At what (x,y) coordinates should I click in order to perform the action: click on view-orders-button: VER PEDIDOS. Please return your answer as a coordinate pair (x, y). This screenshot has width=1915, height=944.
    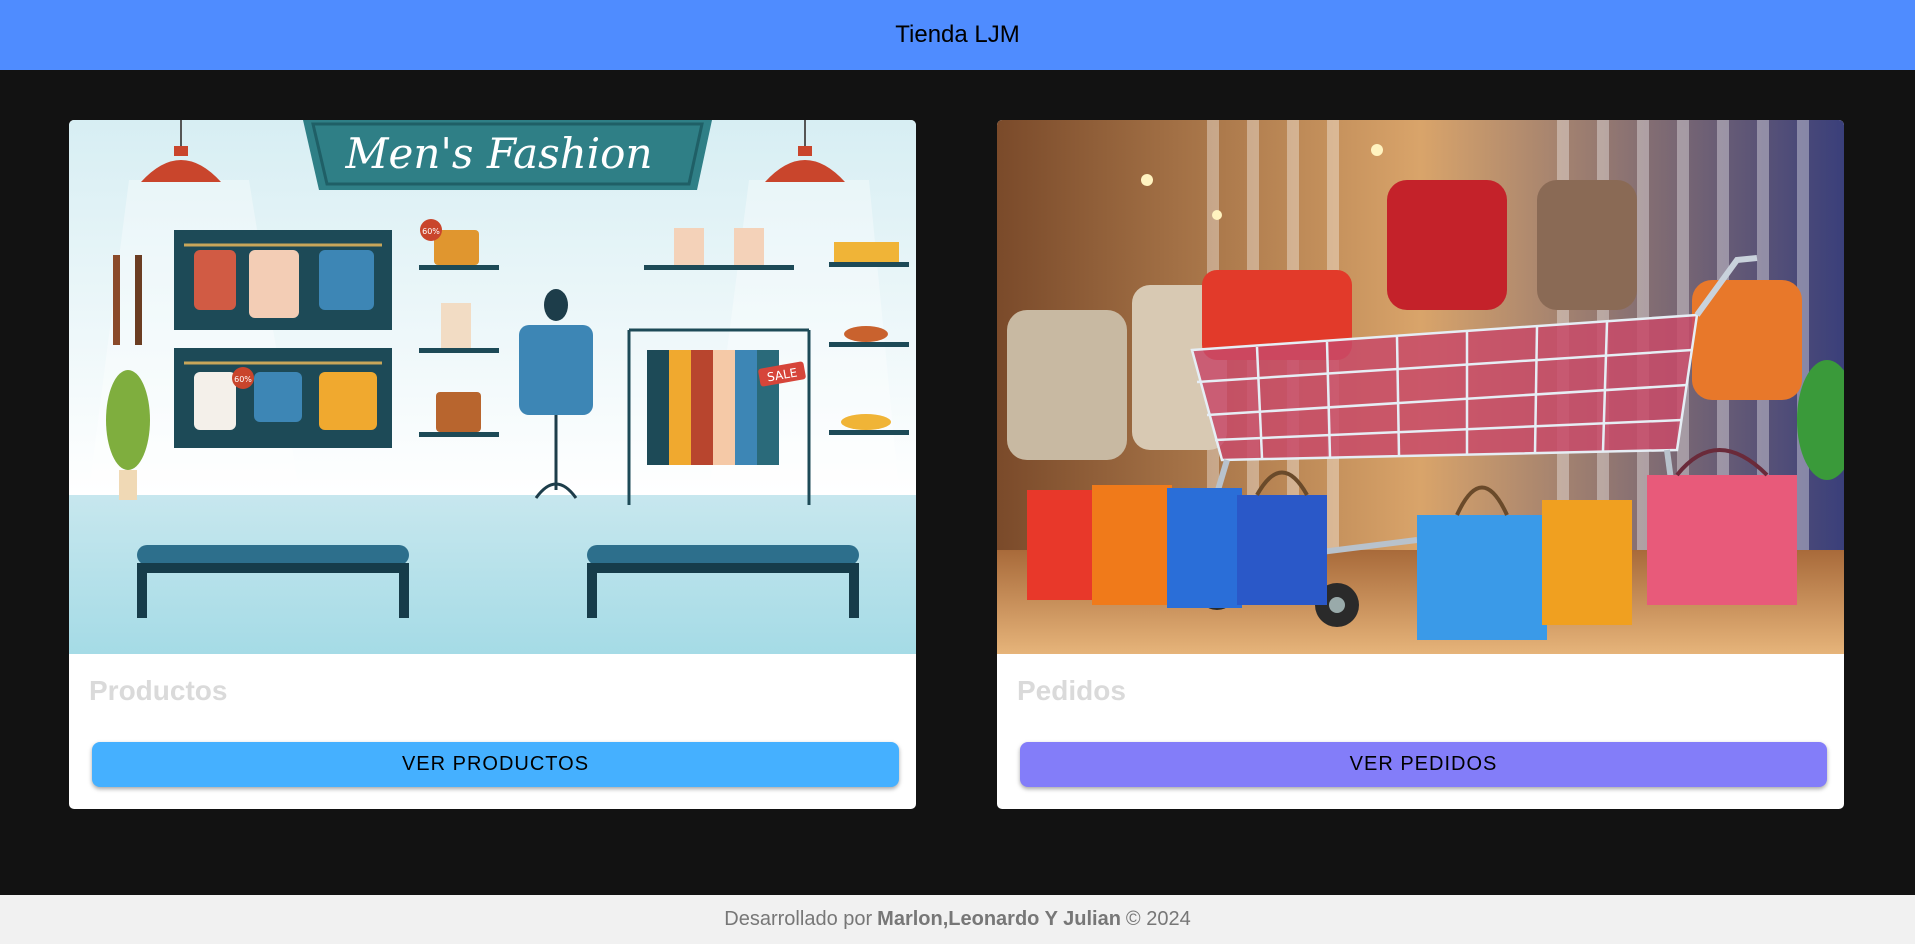
    Looking at the image, I should click on (1423, 764).